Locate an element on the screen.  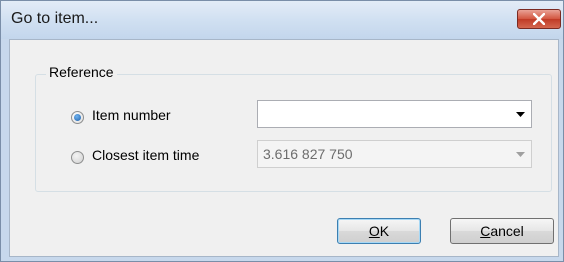
cancel-button: Cancel is located at coordinates (502, 231).